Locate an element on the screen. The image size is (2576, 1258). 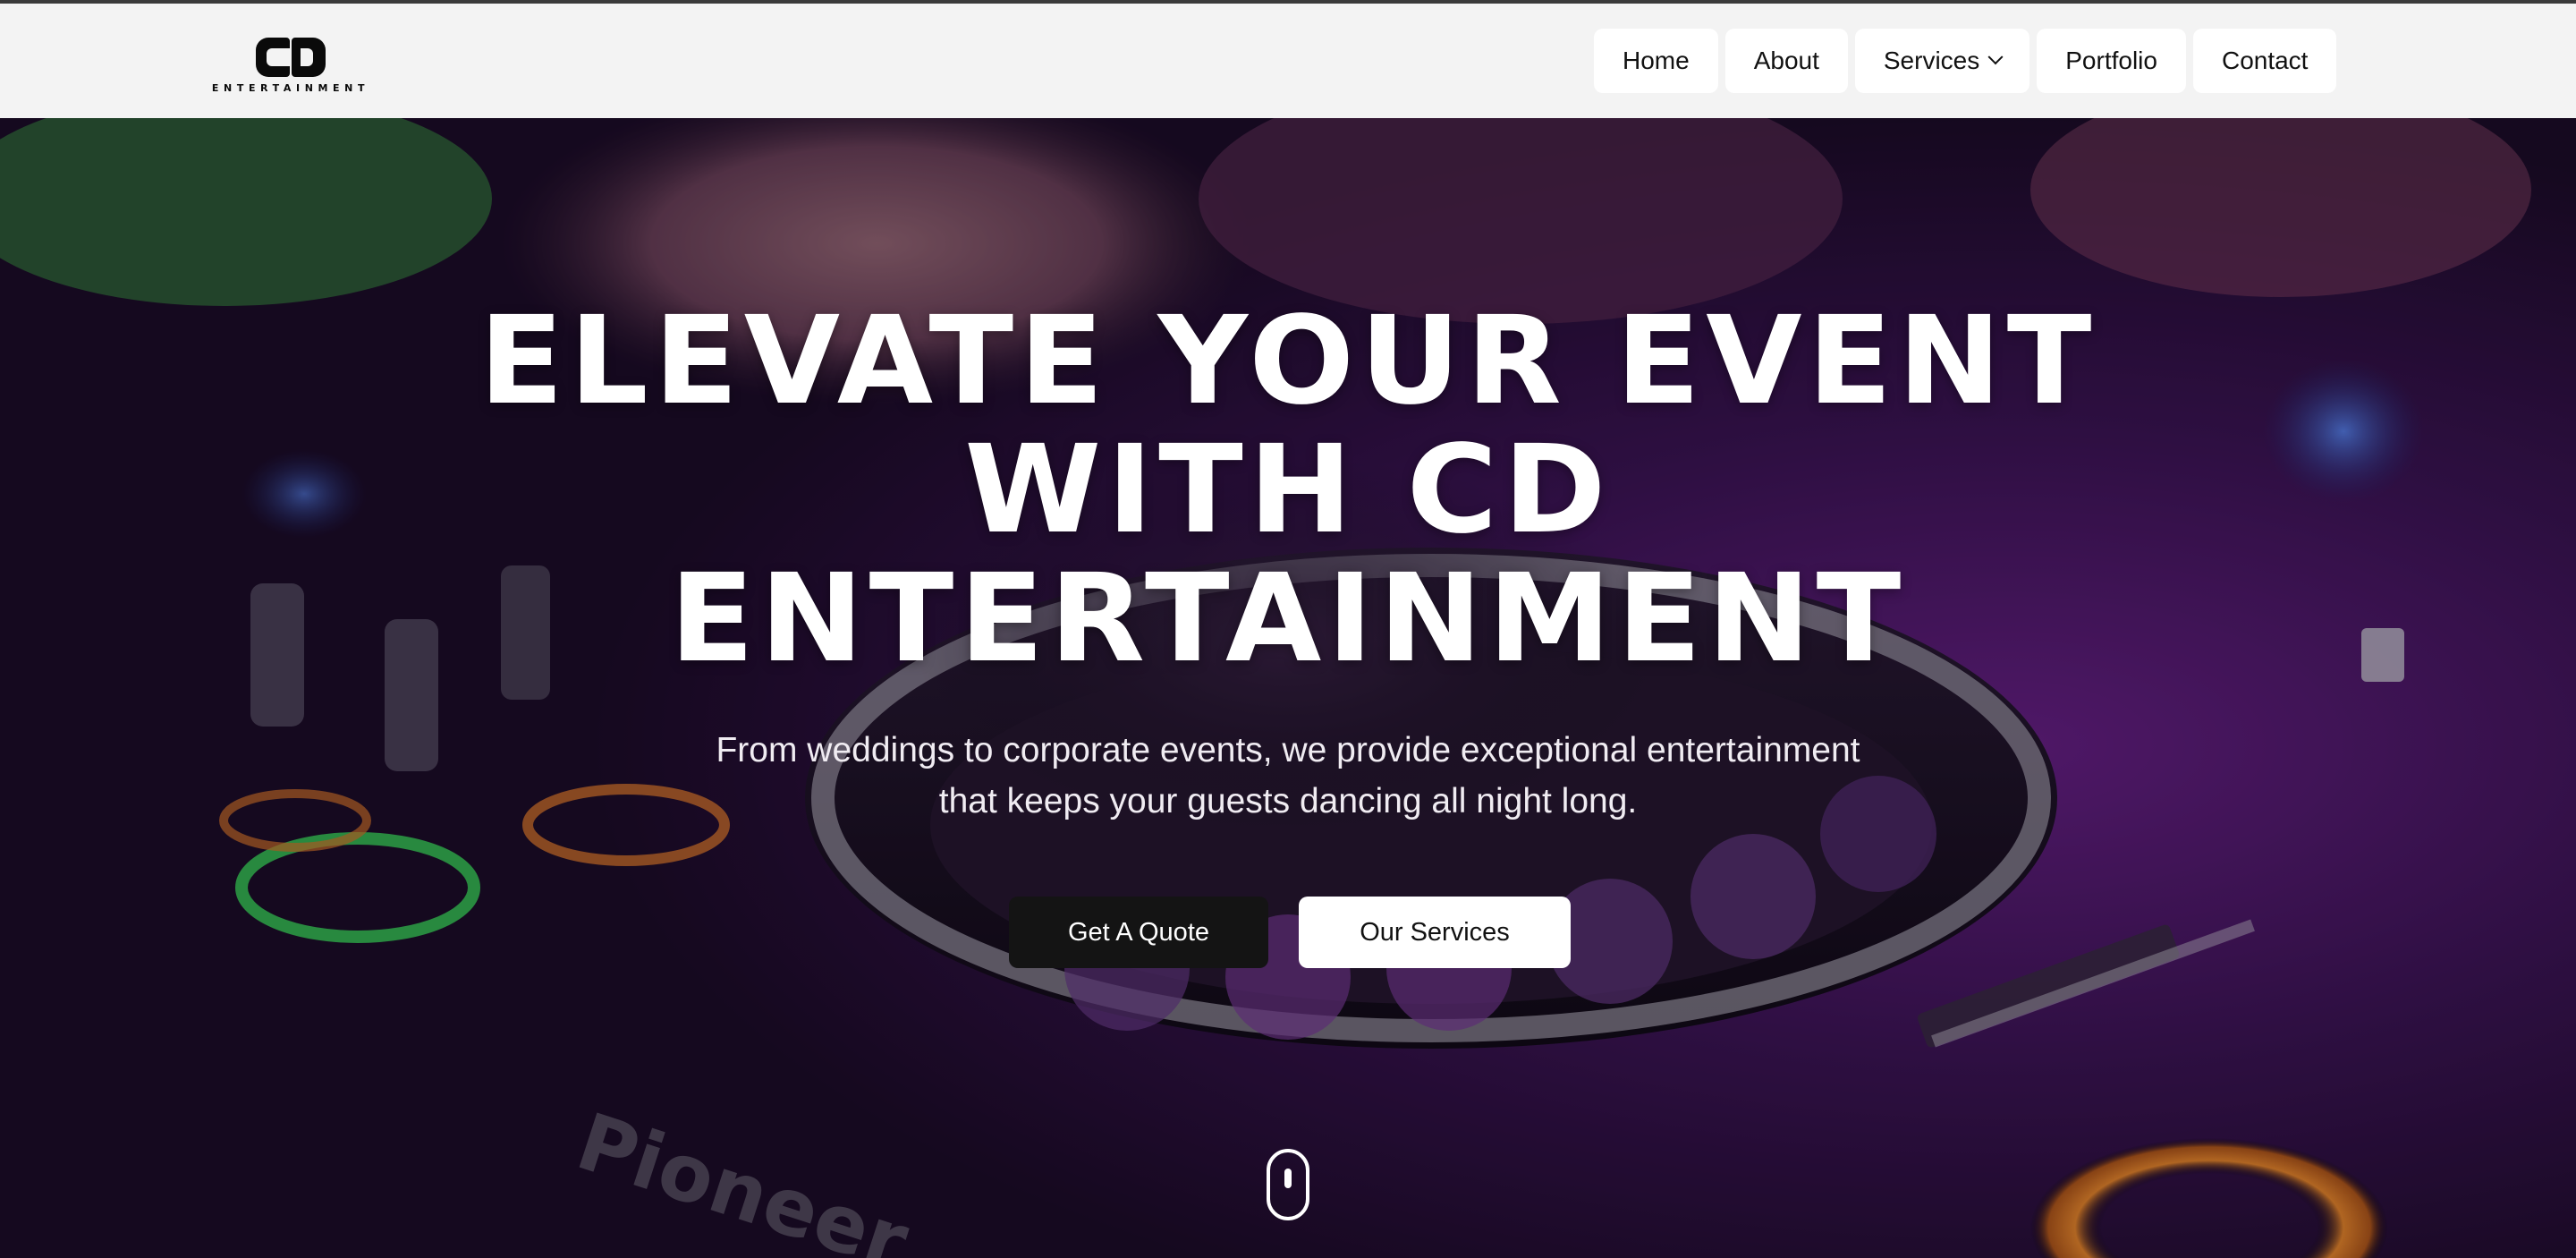
logo-subtitle: ENTERTAINMENT is located at coordinates (290, 88).